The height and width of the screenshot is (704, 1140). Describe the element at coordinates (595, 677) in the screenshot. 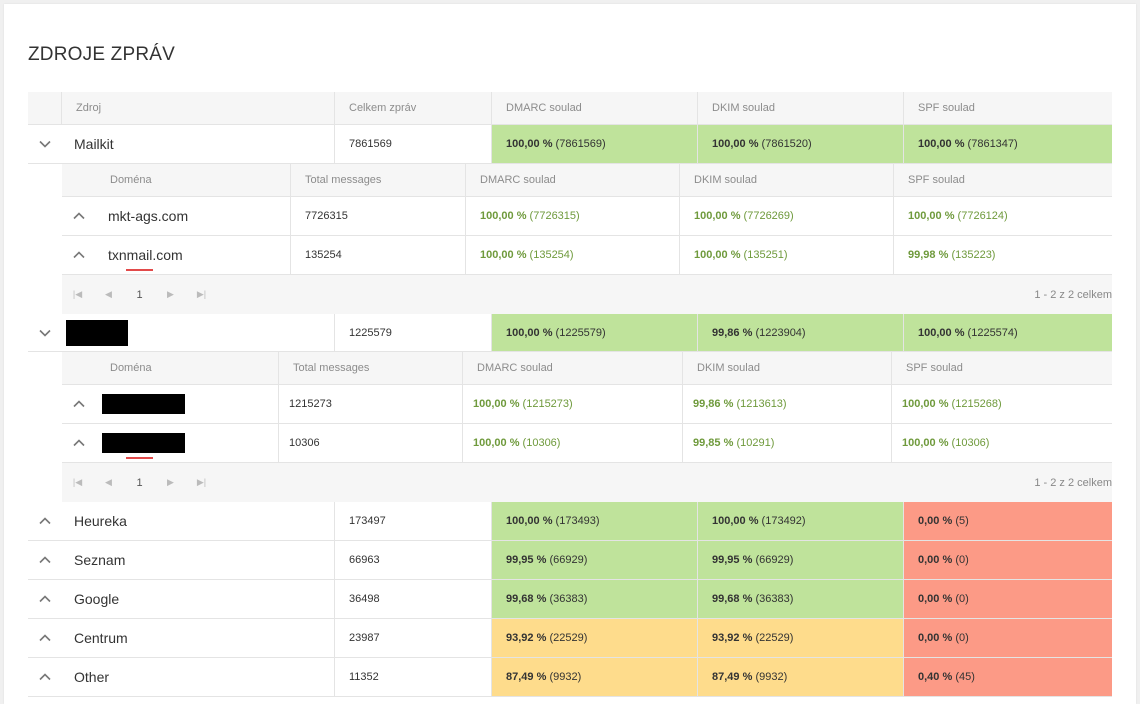

I see `source-dmarc: 87,49 % (9932)` at that location.